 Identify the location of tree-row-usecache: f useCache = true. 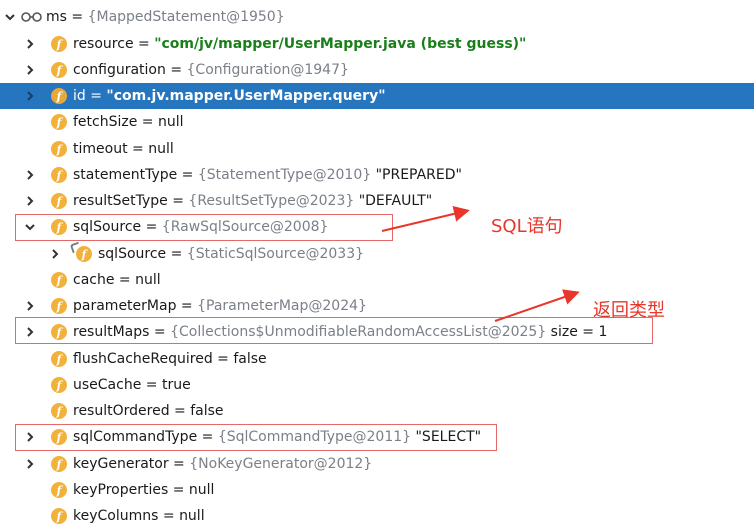
(377, 385).